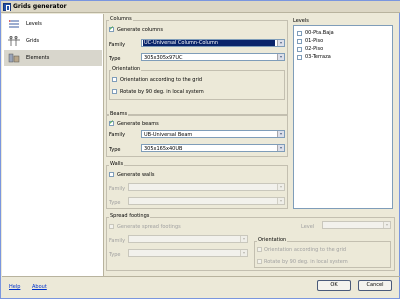 The height and width of the screenshot is (299, 400). I want to click on footings-rotate-checkbox, so click(259, 261).